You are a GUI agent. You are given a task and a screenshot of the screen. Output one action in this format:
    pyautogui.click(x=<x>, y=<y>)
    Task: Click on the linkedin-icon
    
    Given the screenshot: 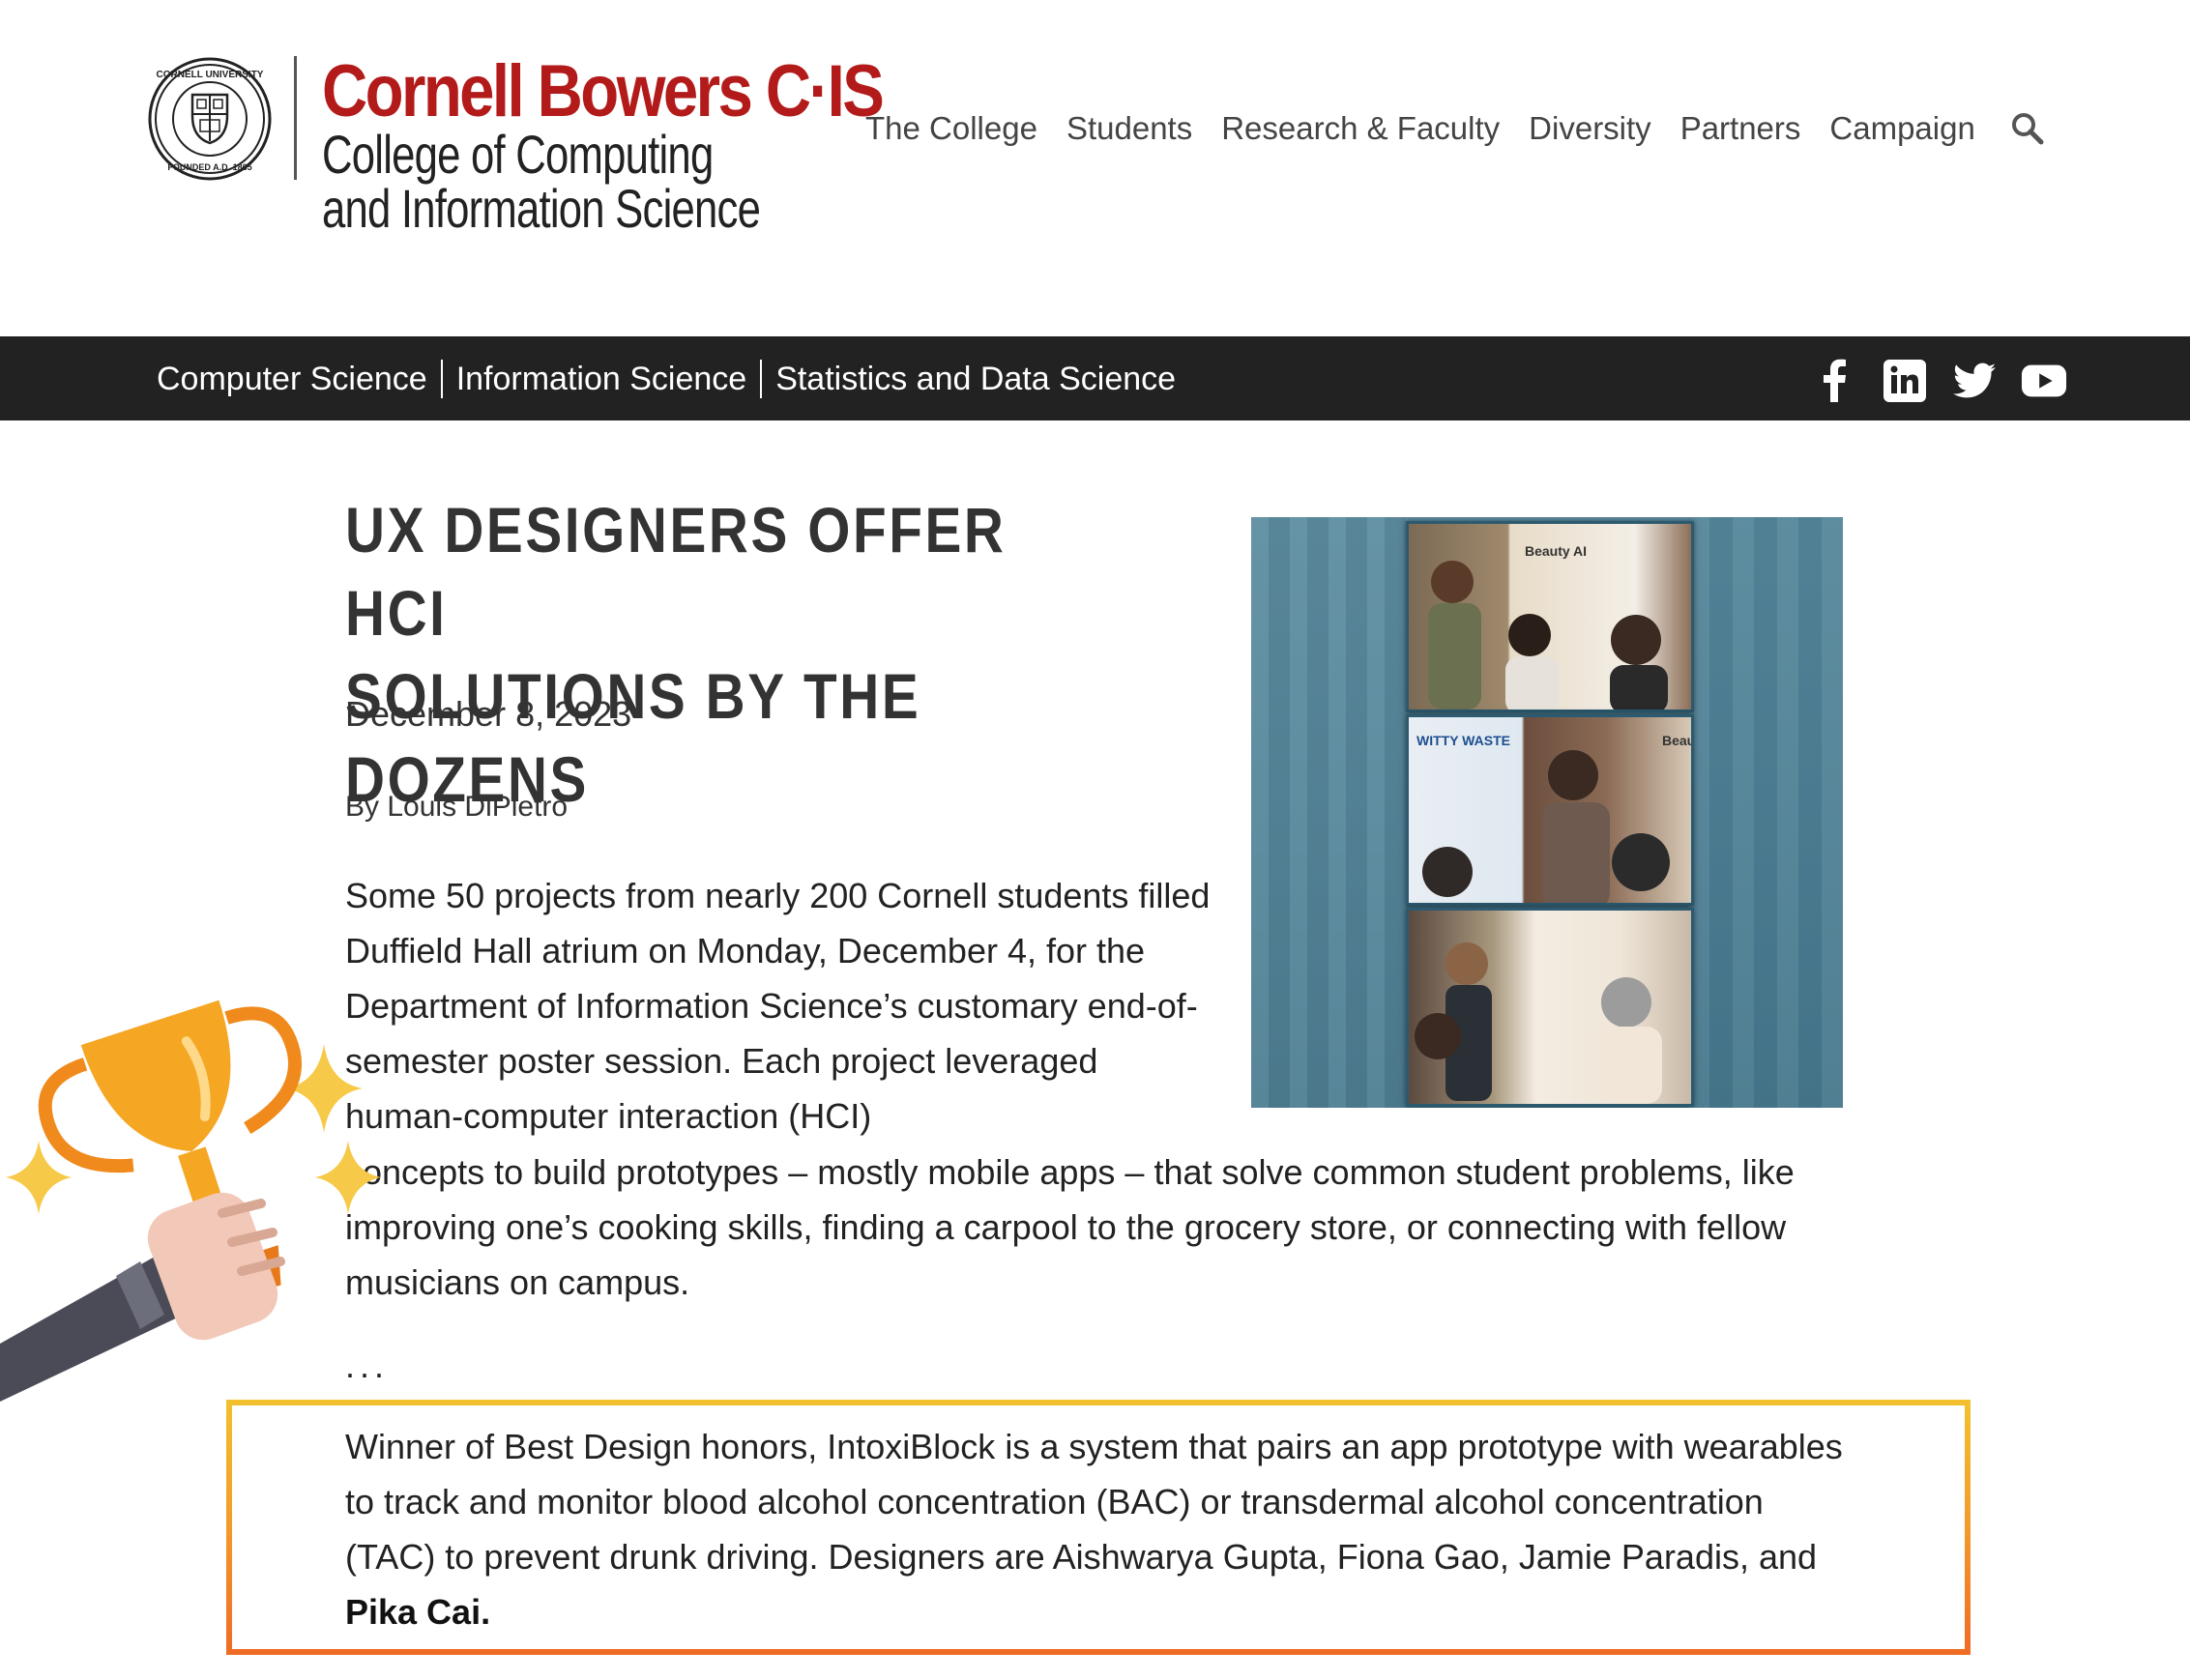 What is the action you would take?
    pyautogui.click(x=1905, y=381)
    